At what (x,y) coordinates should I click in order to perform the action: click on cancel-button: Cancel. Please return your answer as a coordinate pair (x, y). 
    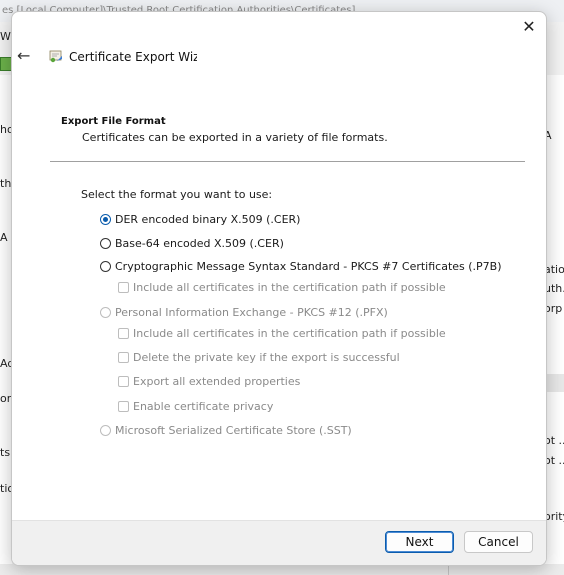
    Looking at the image, I should click on (498, 542).